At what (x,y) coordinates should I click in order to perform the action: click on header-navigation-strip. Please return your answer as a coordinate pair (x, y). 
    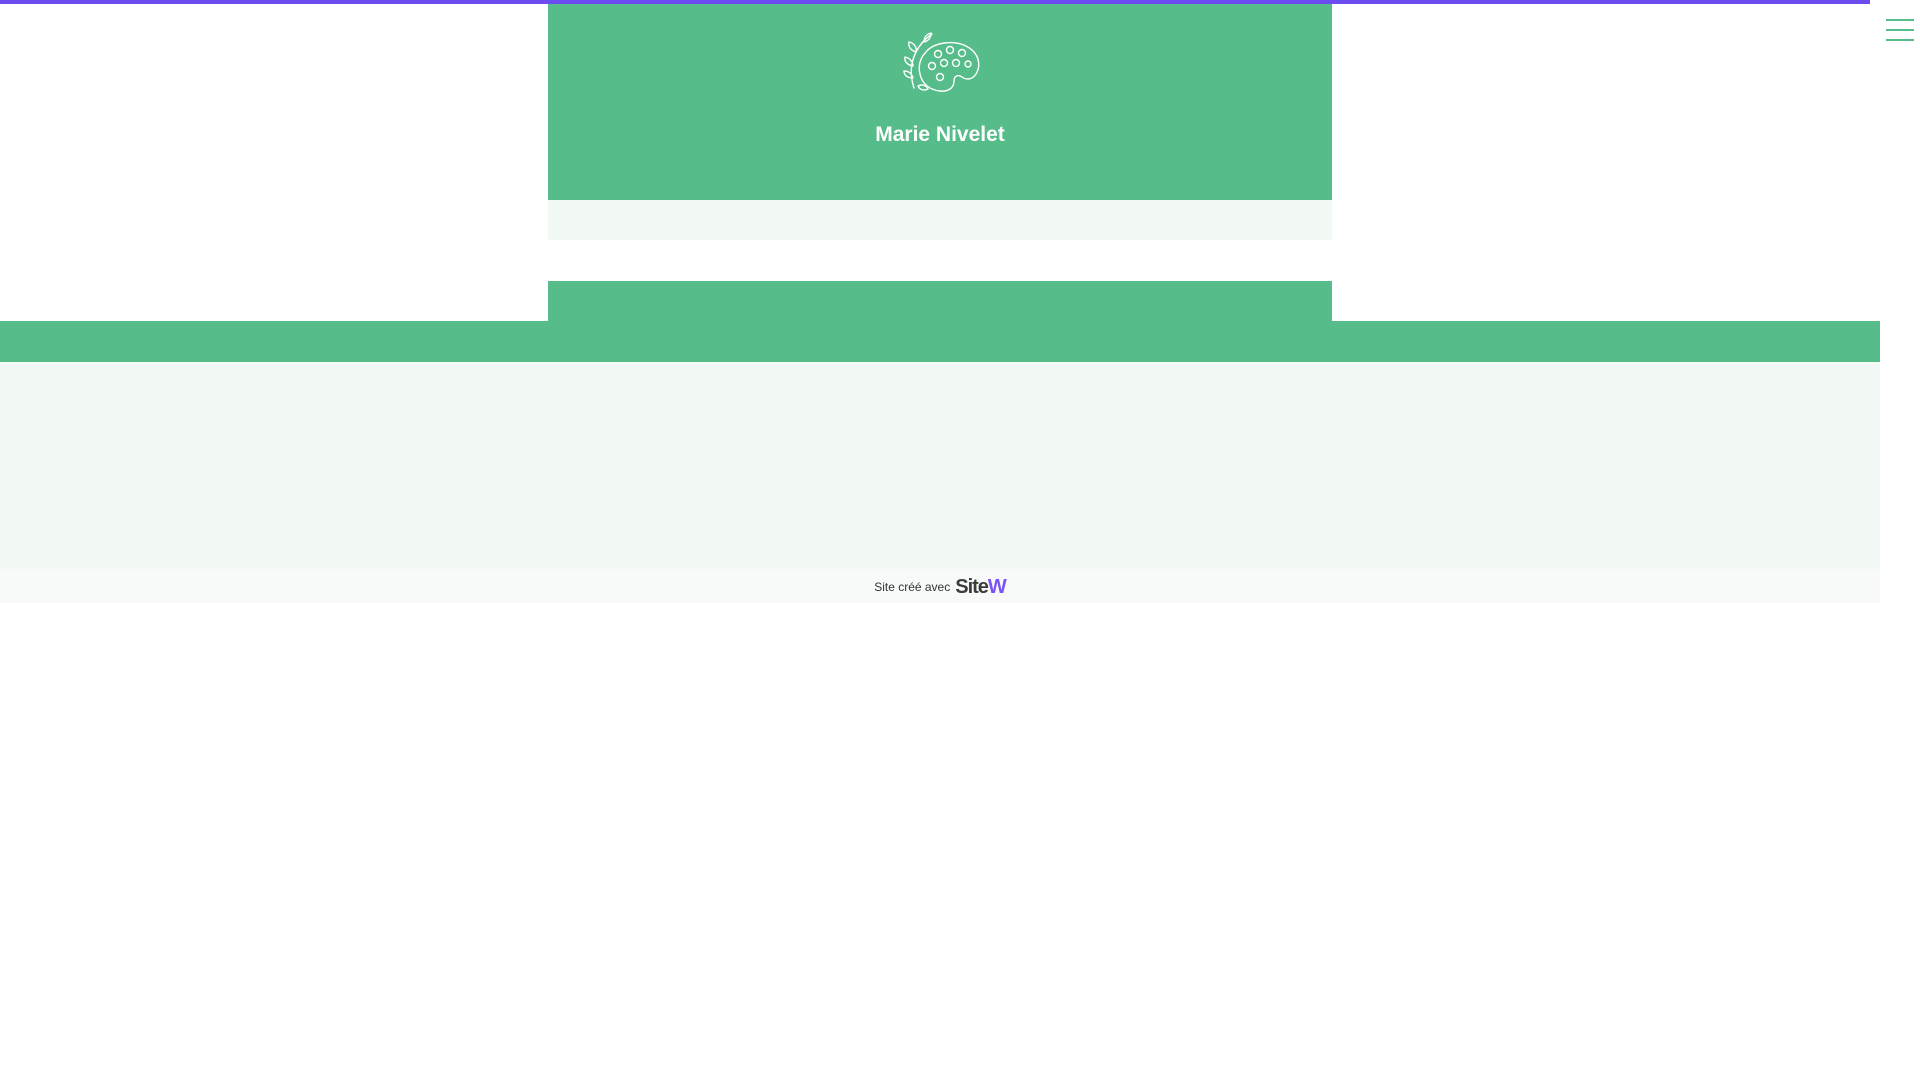
    Looking at the image, I should click on (940, 220).